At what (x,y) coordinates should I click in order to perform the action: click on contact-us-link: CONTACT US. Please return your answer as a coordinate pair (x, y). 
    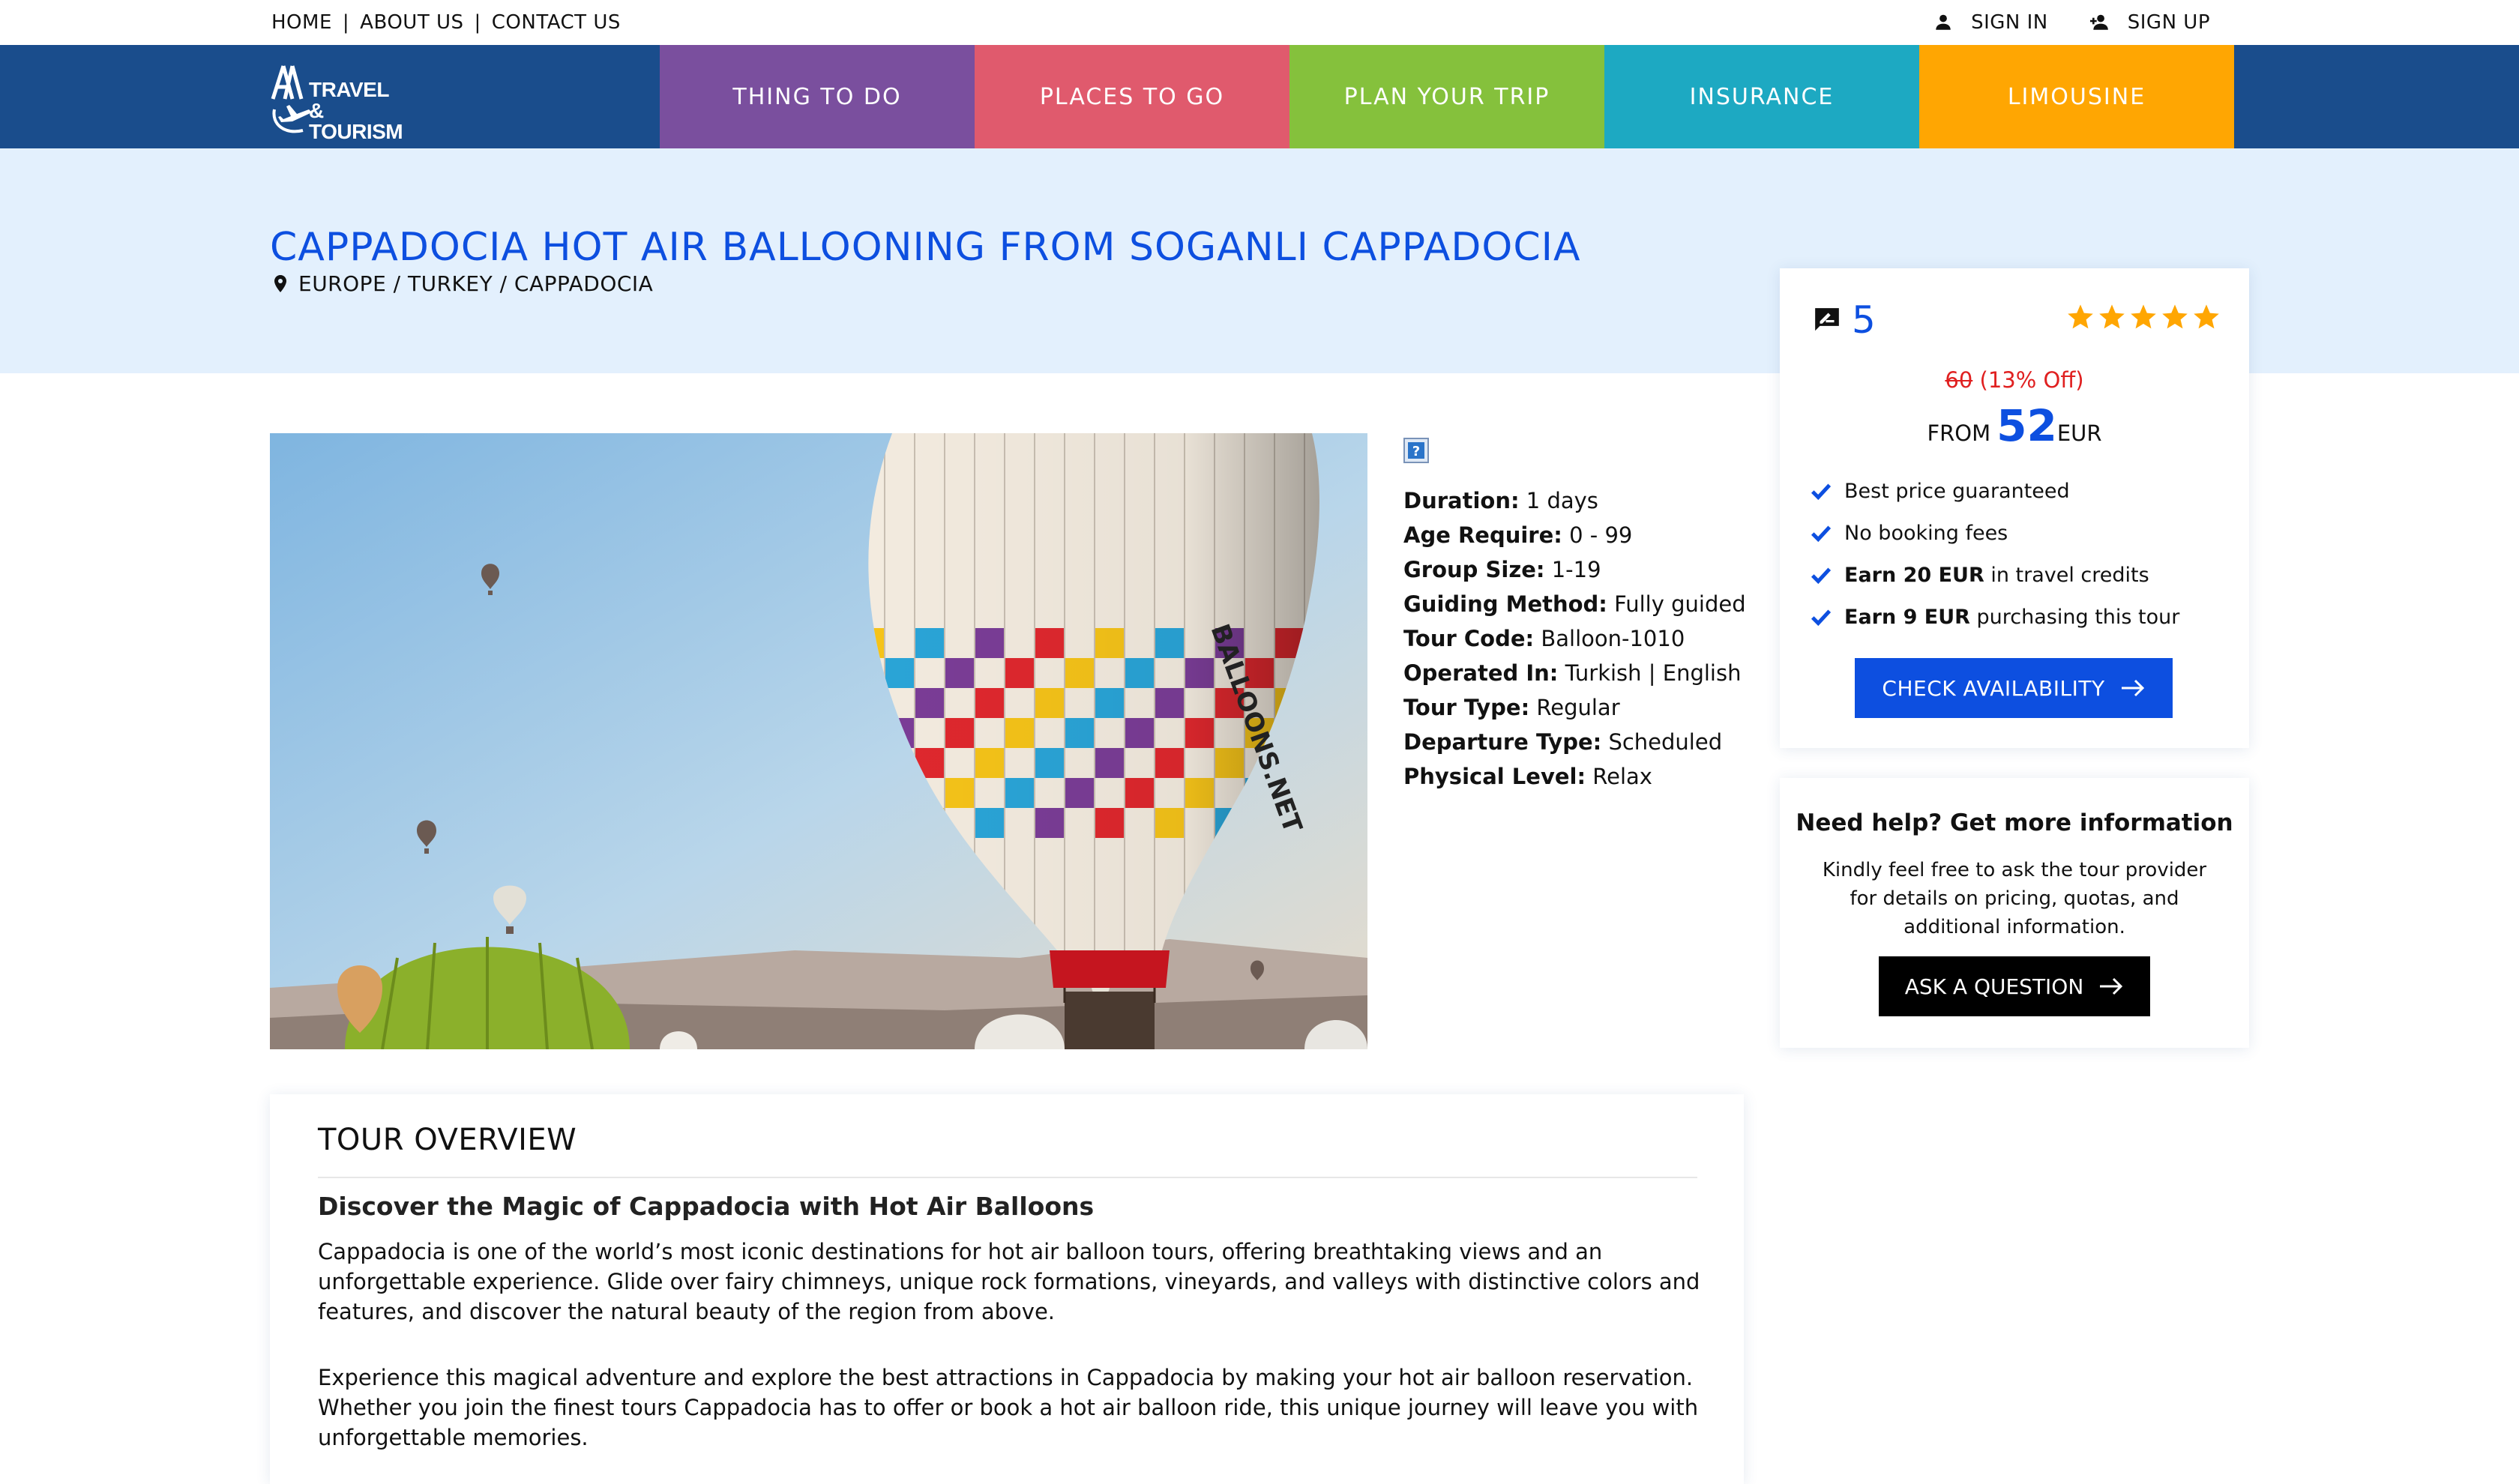
    Looking at the image, I should click on (556, 23).